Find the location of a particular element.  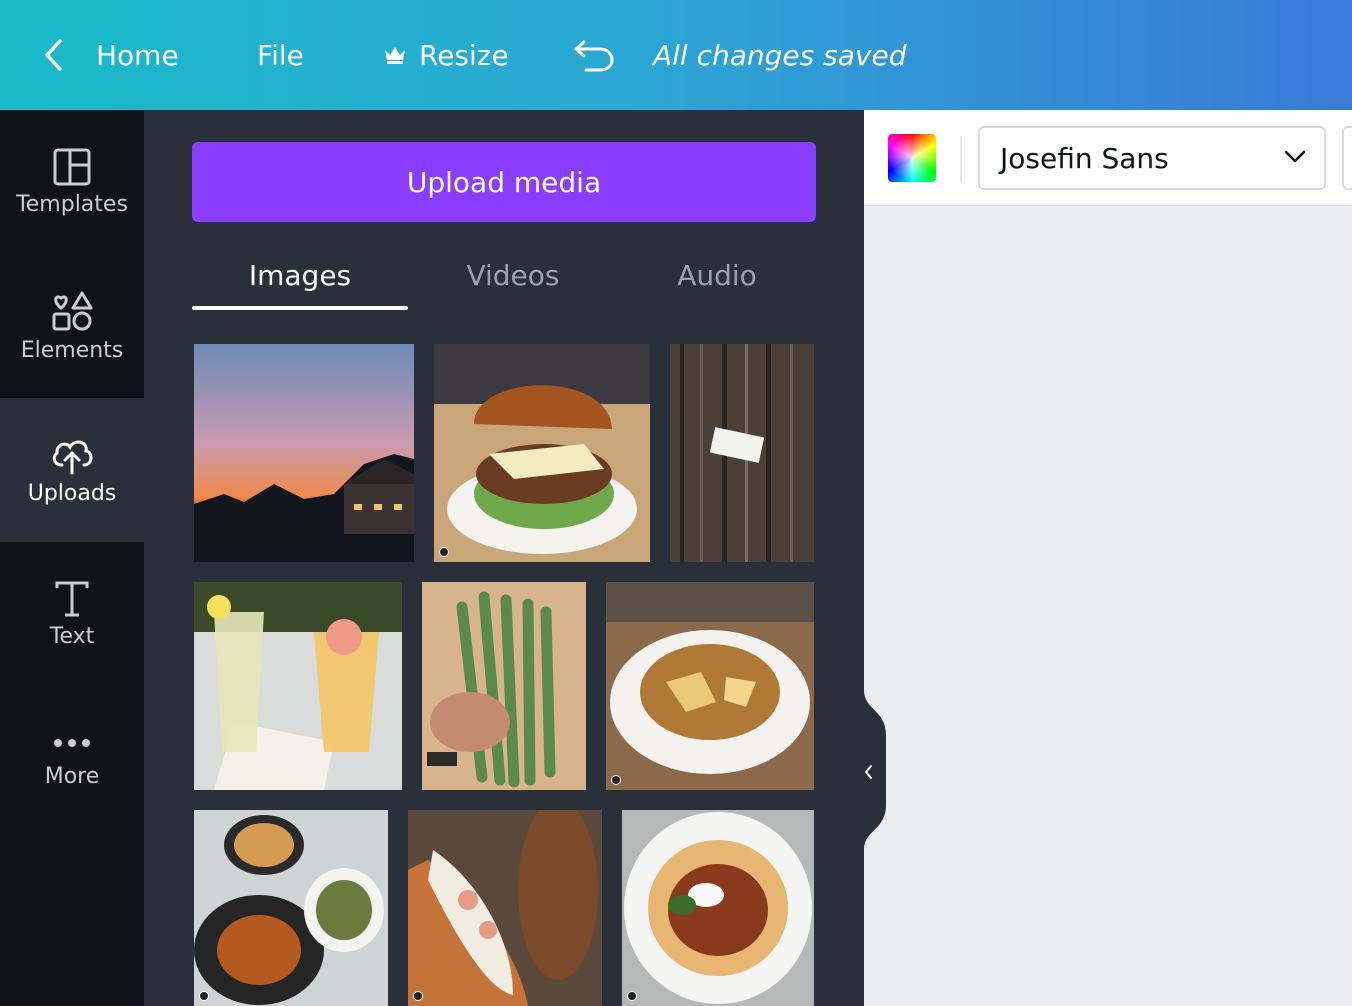

image-thumbnail-pappardelle is located at coordinates (718, 908).